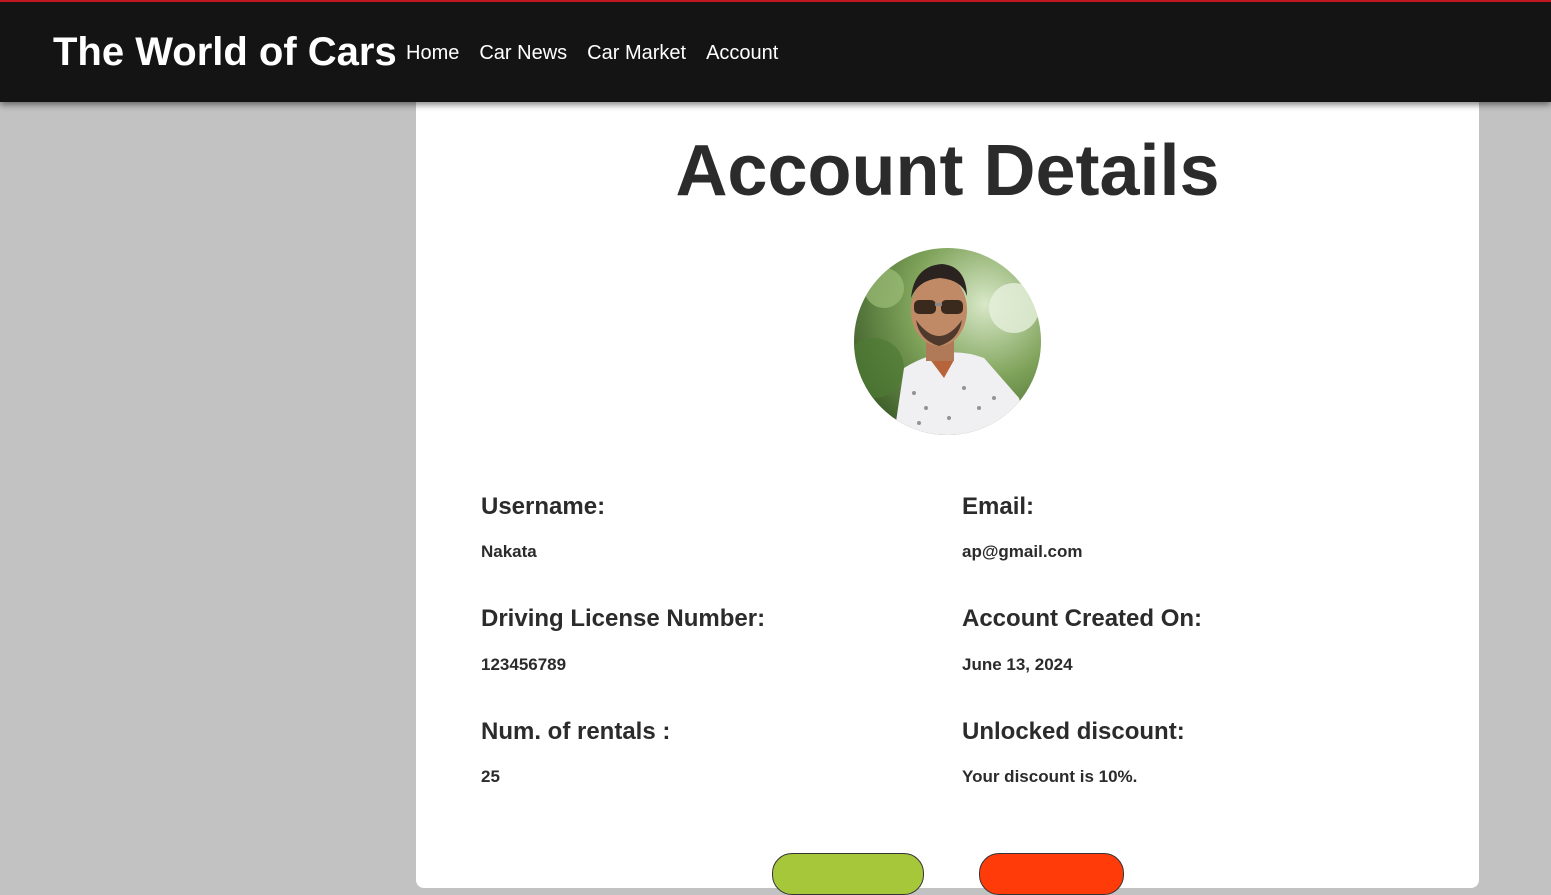 This screenshot has width=1551, height=895. What do you see at coordinates (1017, 664) in the screenshot?
I see `created-on-value: June 13, 2024` at bounding box center [1017, 664].